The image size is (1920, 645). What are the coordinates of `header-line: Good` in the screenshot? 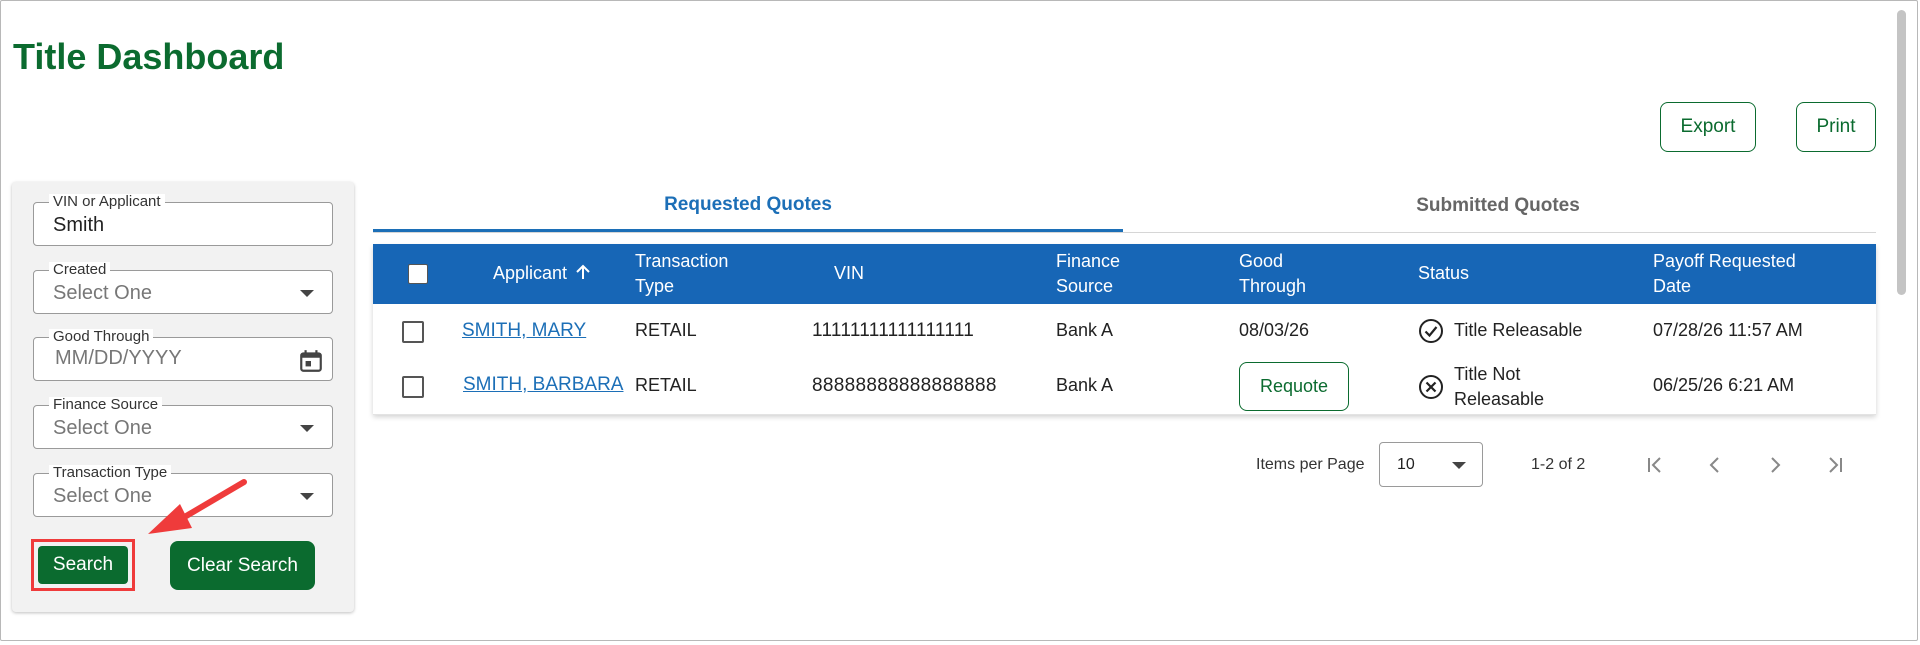 It's located at (1261, 261).